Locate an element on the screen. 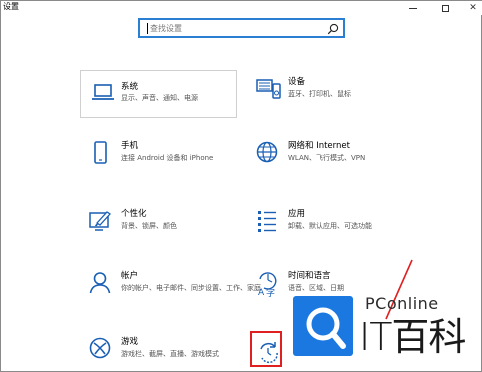 This screenshot has width=482, height=372. magnifier-logo-icon is located at coordinates (326, 328).